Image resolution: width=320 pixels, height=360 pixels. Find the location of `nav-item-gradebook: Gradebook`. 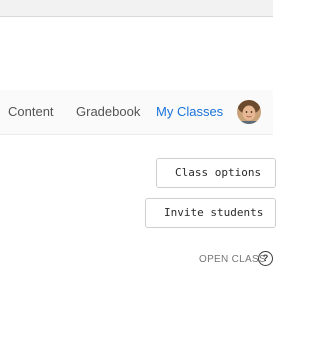

nav-item-gradebook: Gradebook is located at coordinates (108, 112).